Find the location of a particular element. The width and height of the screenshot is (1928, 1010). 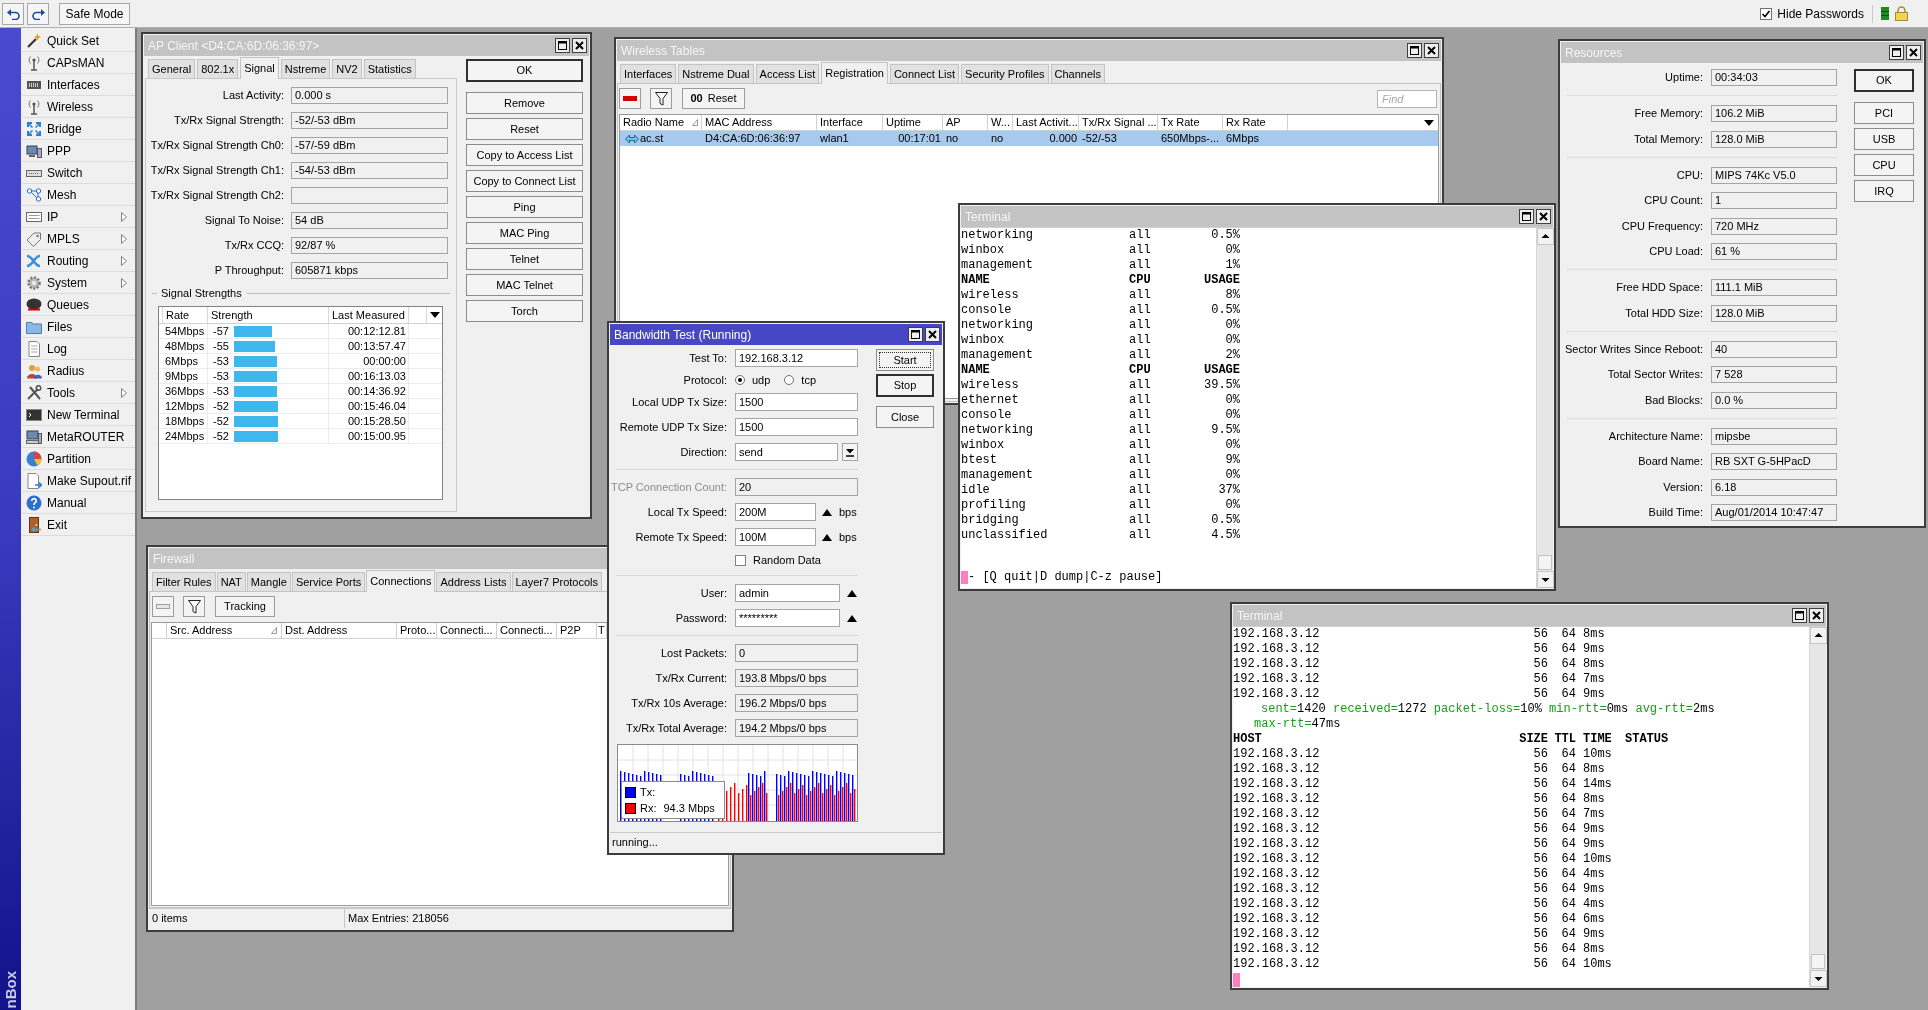

radio-option: tcp is located at coordinates (800, 380).